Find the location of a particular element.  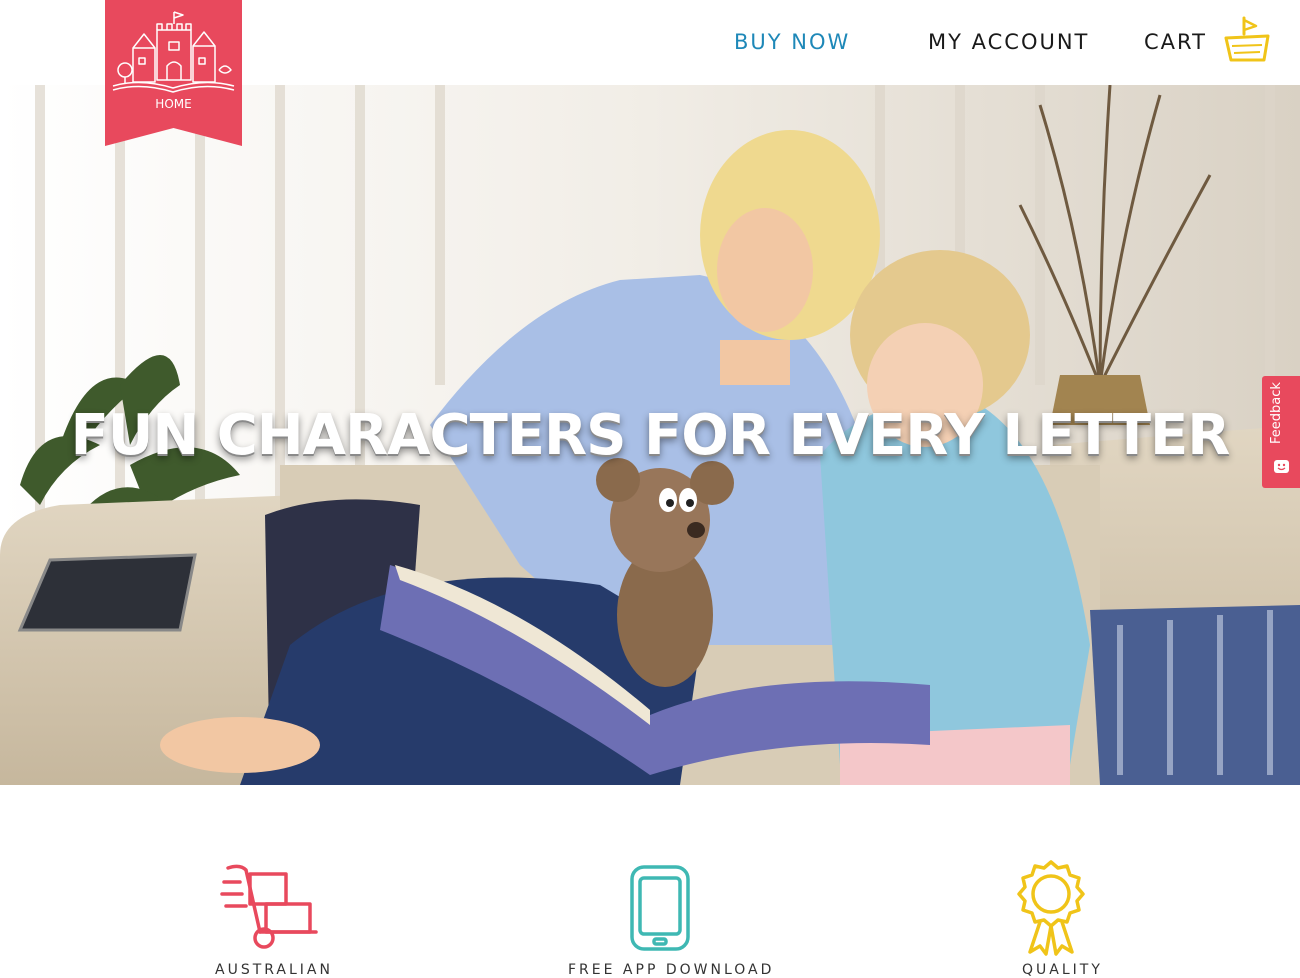

my-account-link: MY ACCOUNT is located at coordinates (1008, 42).